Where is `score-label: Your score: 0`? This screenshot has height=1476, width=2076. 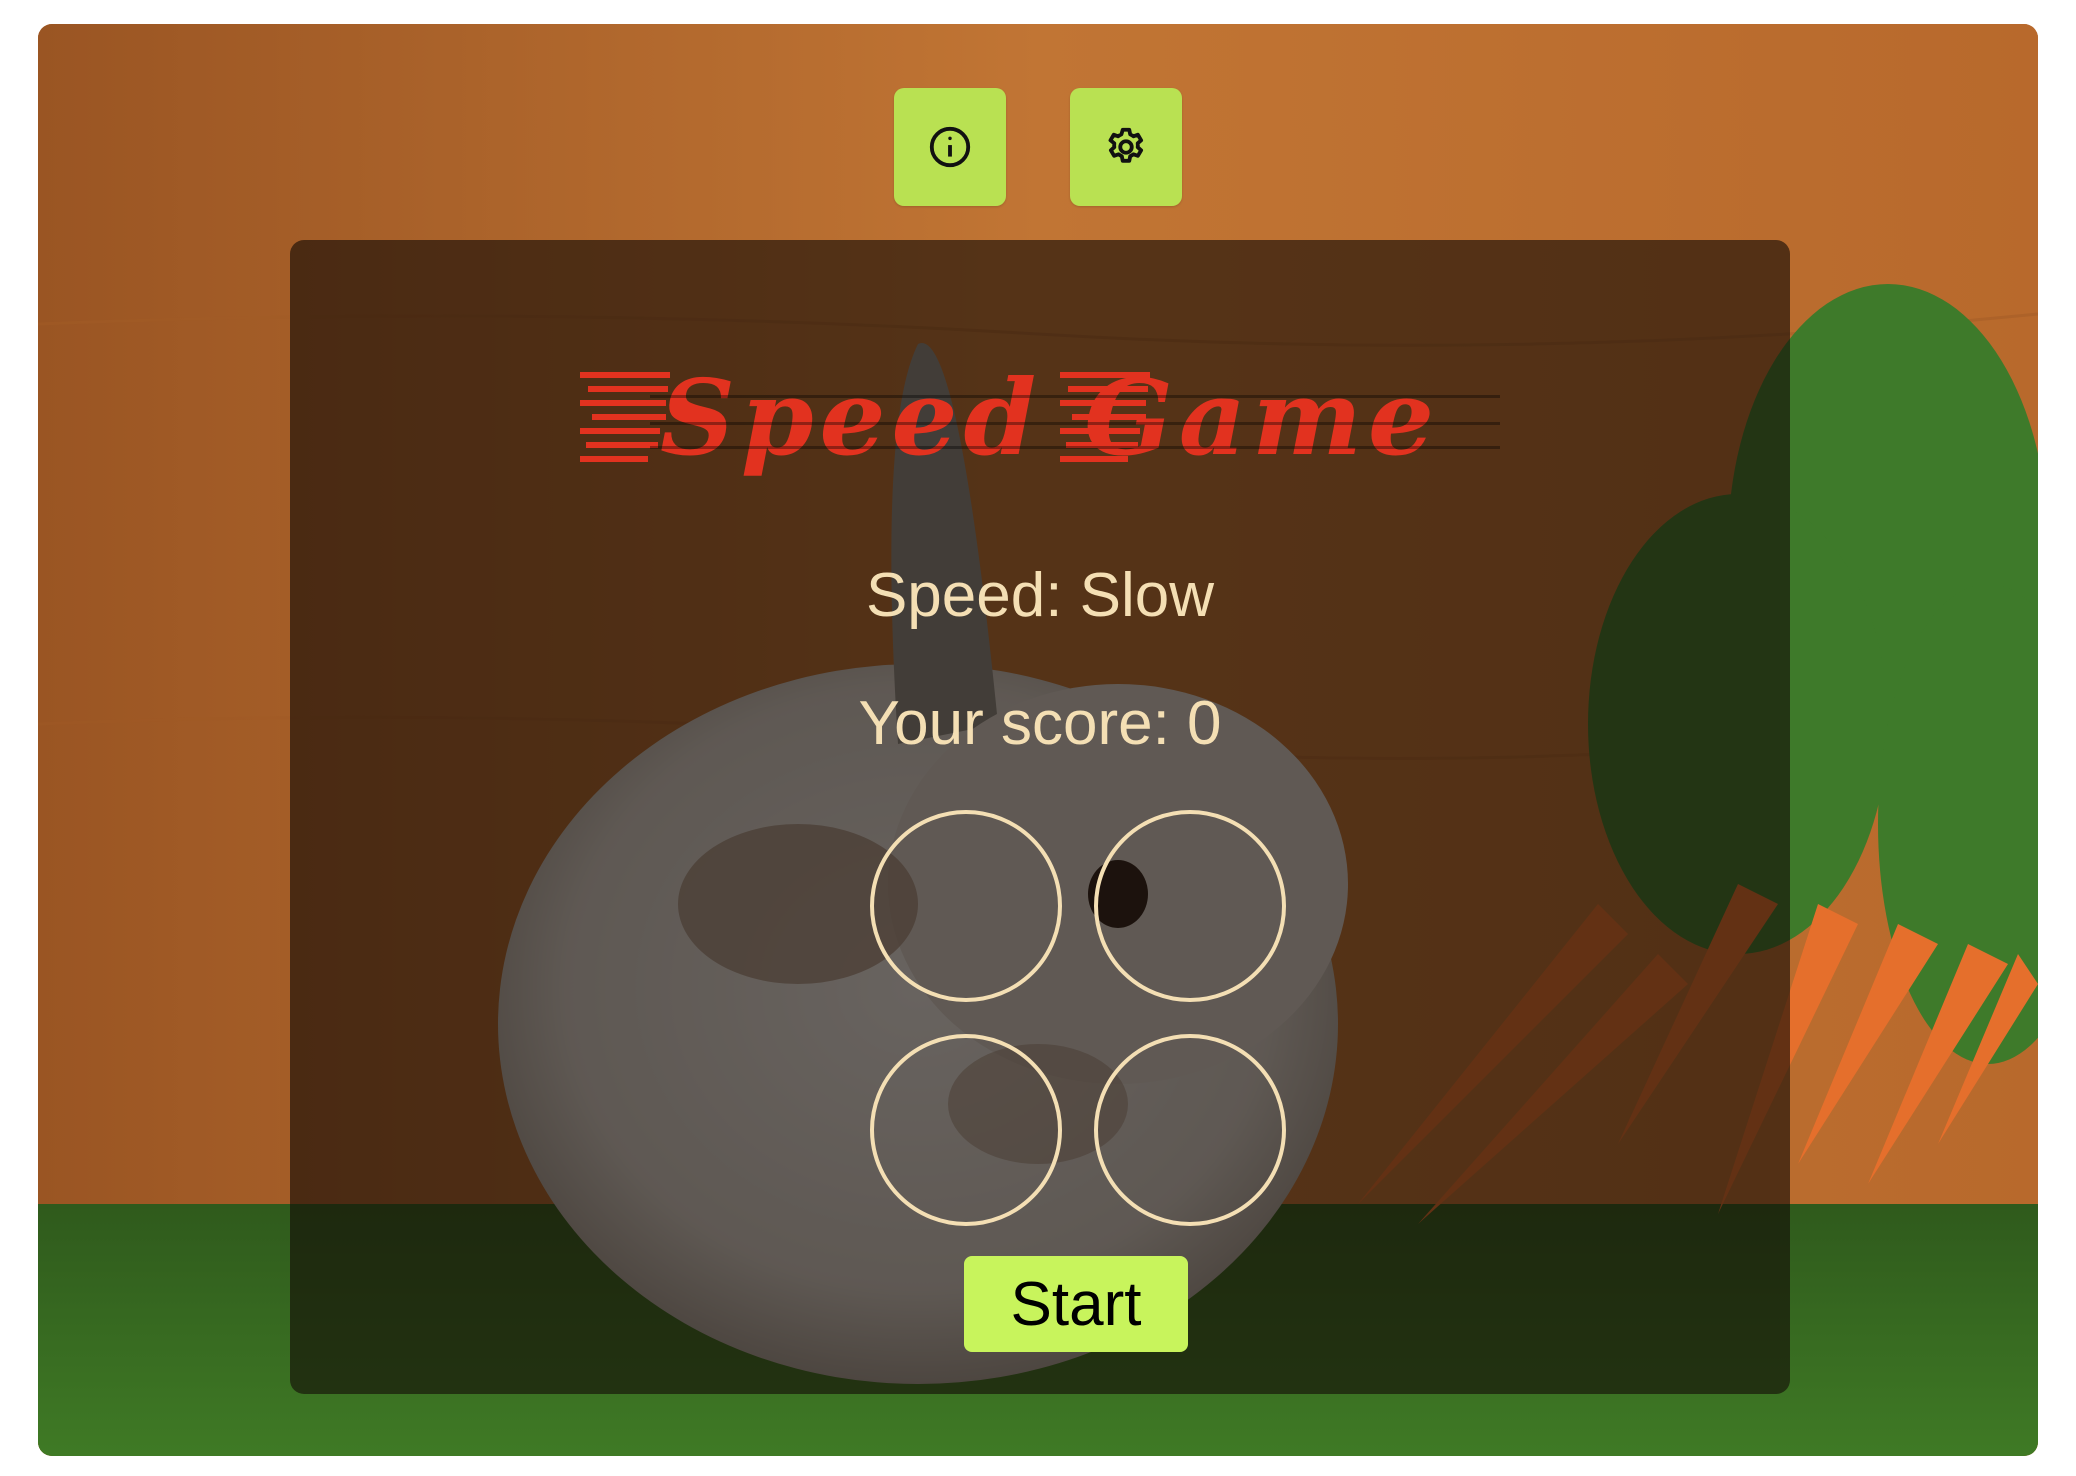 score-label: Your score: 0 is located at coordinates (1040, 723).